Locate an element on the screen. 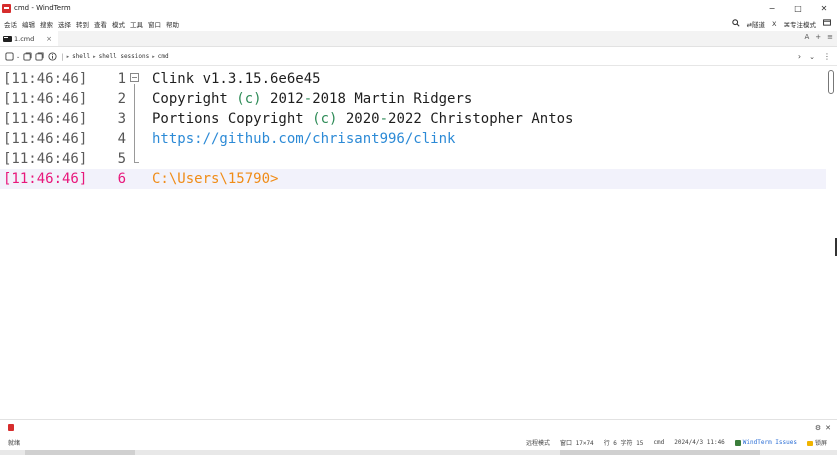 The width and height of the screenshot is (837, 455). line-number: 1 is located at coordinates (121, 79).